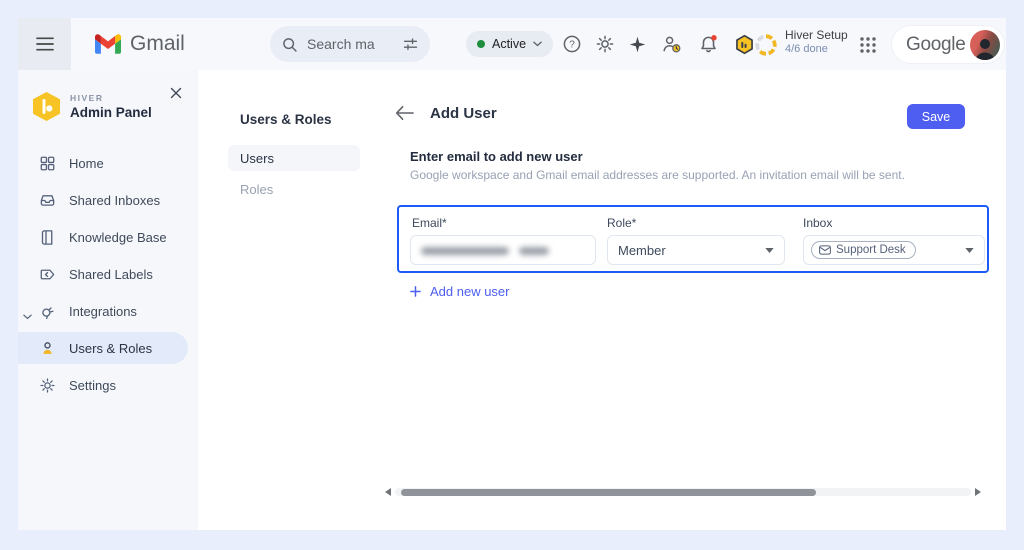  I want to click on availability-status-dropdown: Active, so click(510, 44).